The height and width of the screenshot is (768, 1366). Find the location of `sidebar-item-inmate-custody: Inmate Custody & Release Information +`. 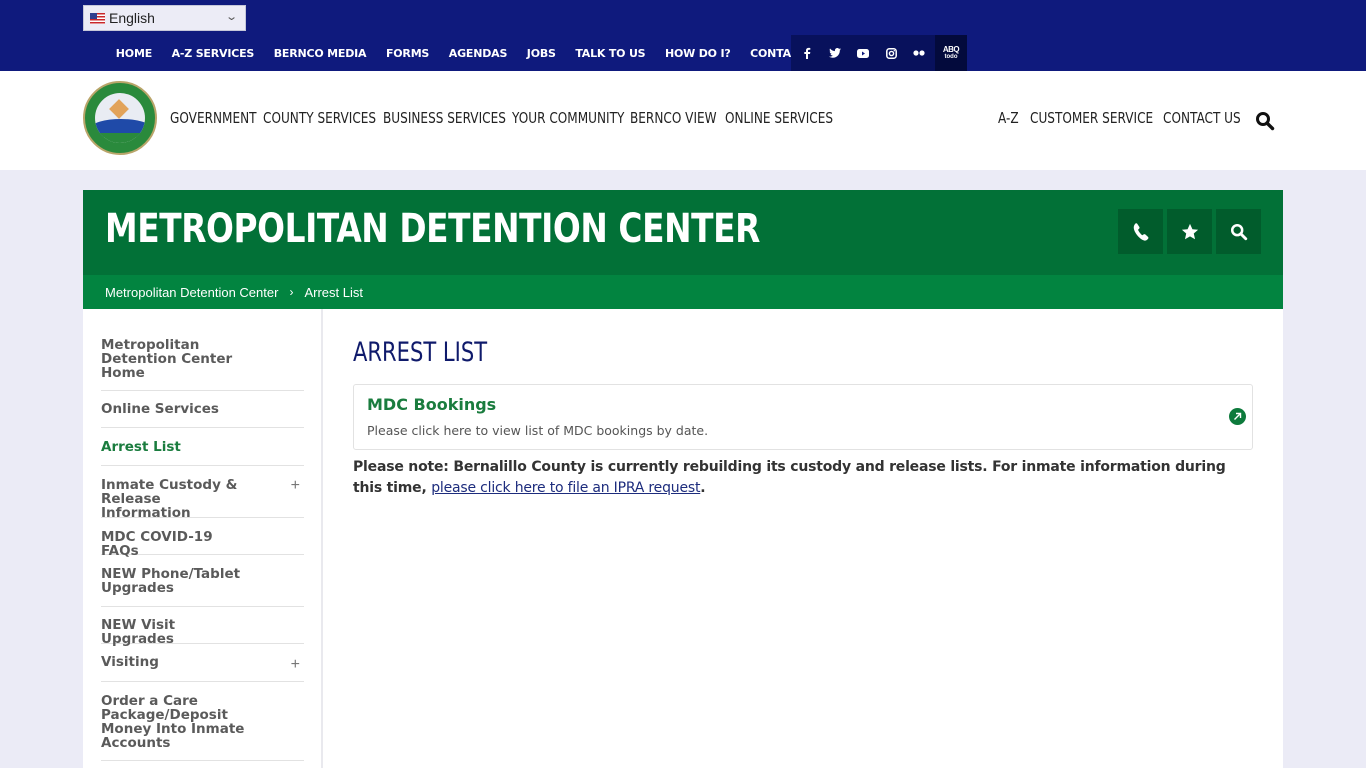

sidebar-item-inmate-custody: Inmate Custody & Release Information + is located at coordinates (202, 493).